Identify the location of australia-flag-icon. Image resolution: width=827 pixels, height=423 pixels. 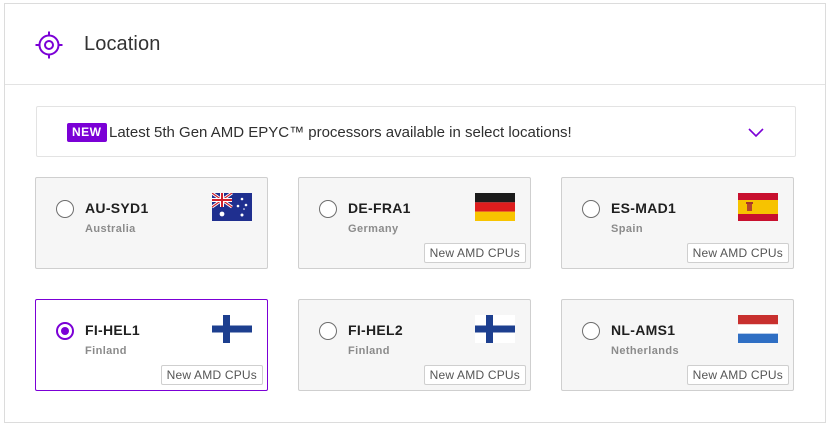
(232, 207).